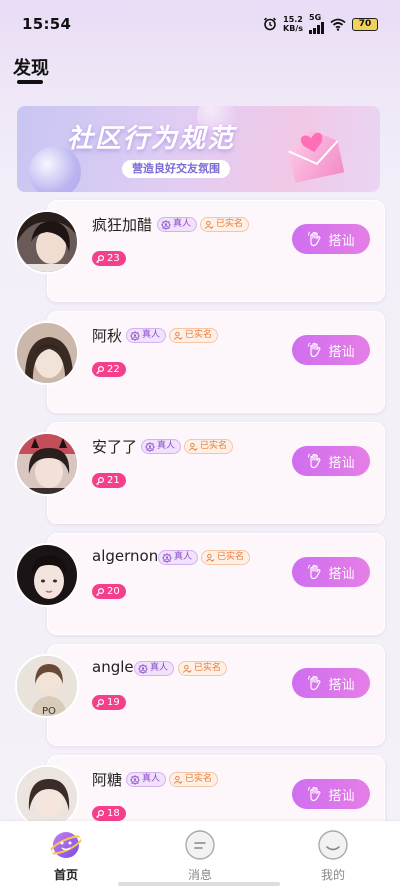 The image size is (400, 889). What do you see at coordinates (122, 225) in the screenshot?
I see `user-name: 疯狂加醋` at bounding box center [122, 225].